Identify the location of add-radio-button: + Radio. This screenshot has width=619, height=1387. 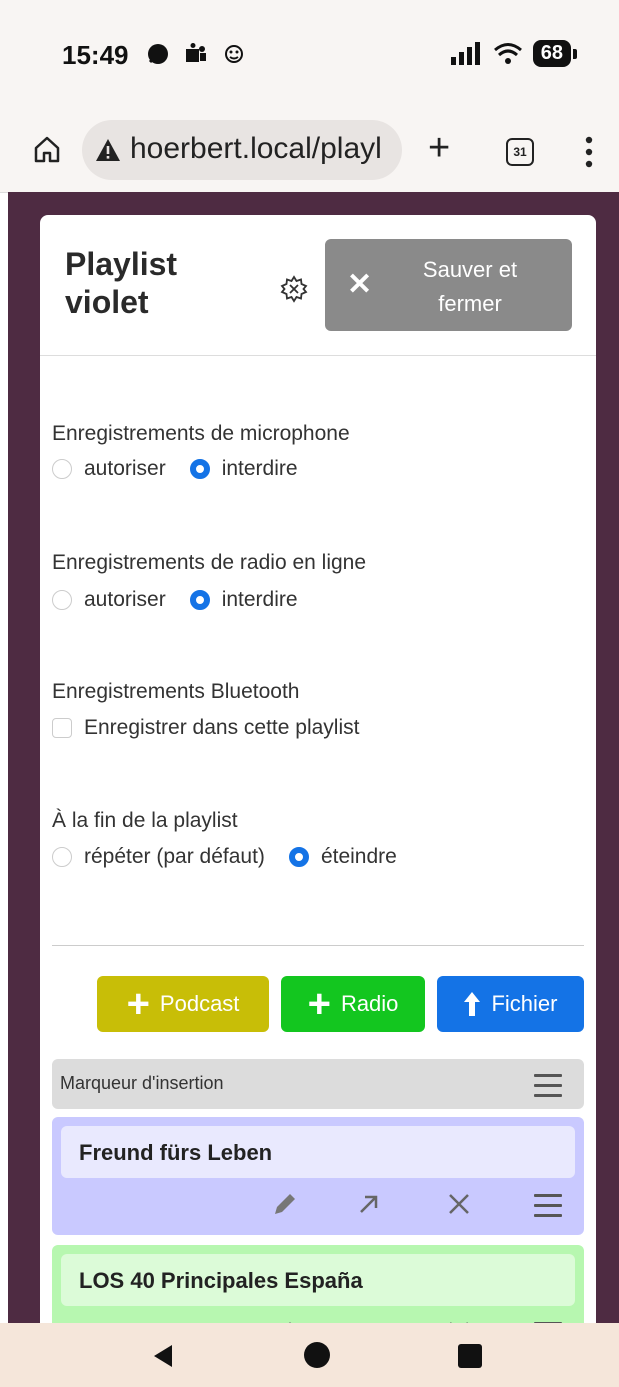
(353, 1004).